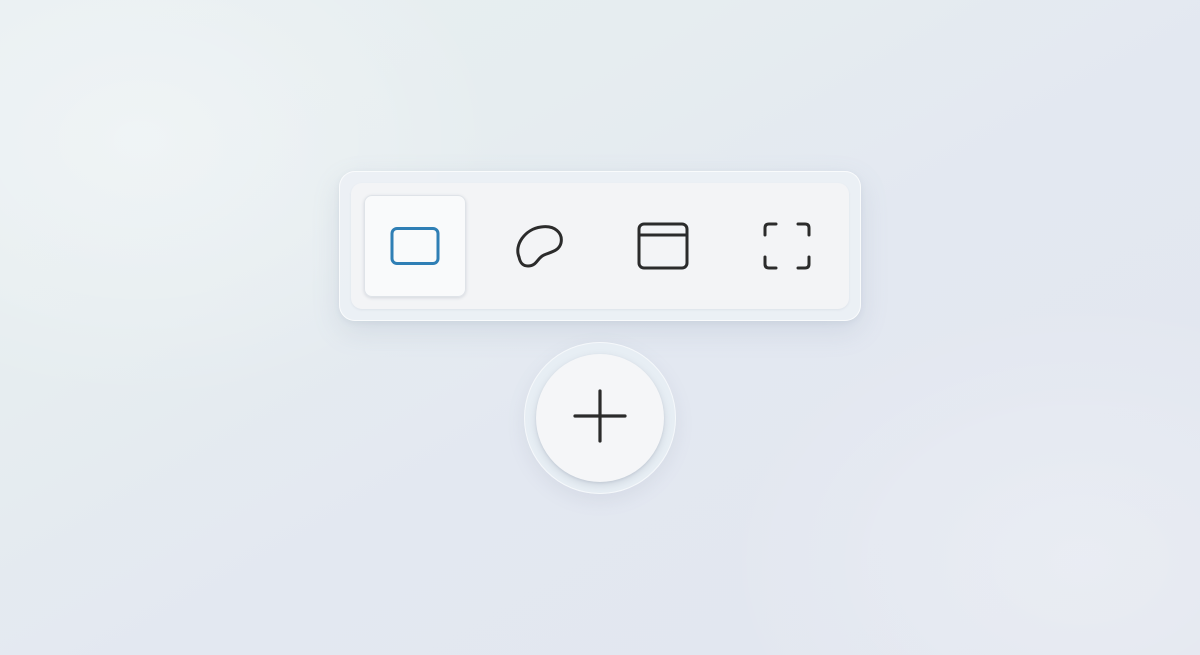 The image size is (1200, 655). I want to click on snip-mode-toolbar, so click(600, 246).